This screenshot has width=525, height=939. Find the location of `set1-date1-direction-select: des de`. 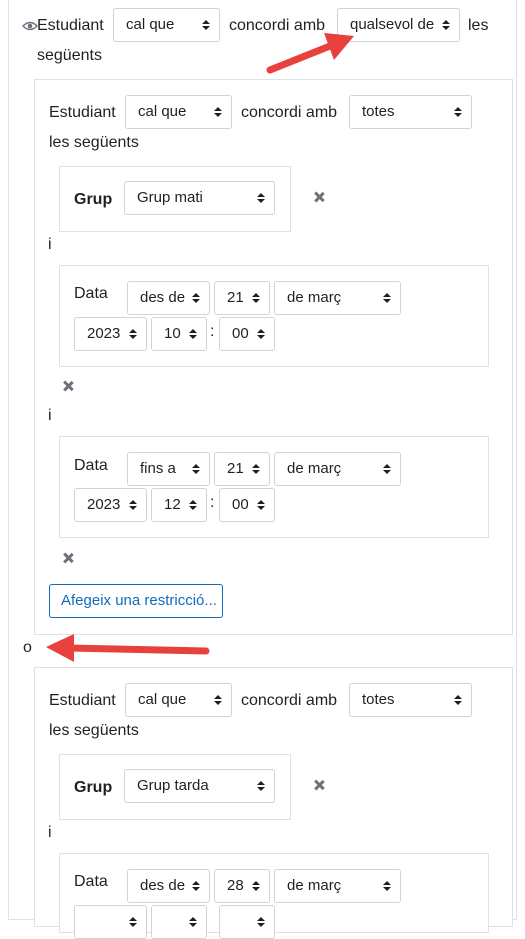

set1-date1-direction-select: des de is located at coordinates (168, 298).